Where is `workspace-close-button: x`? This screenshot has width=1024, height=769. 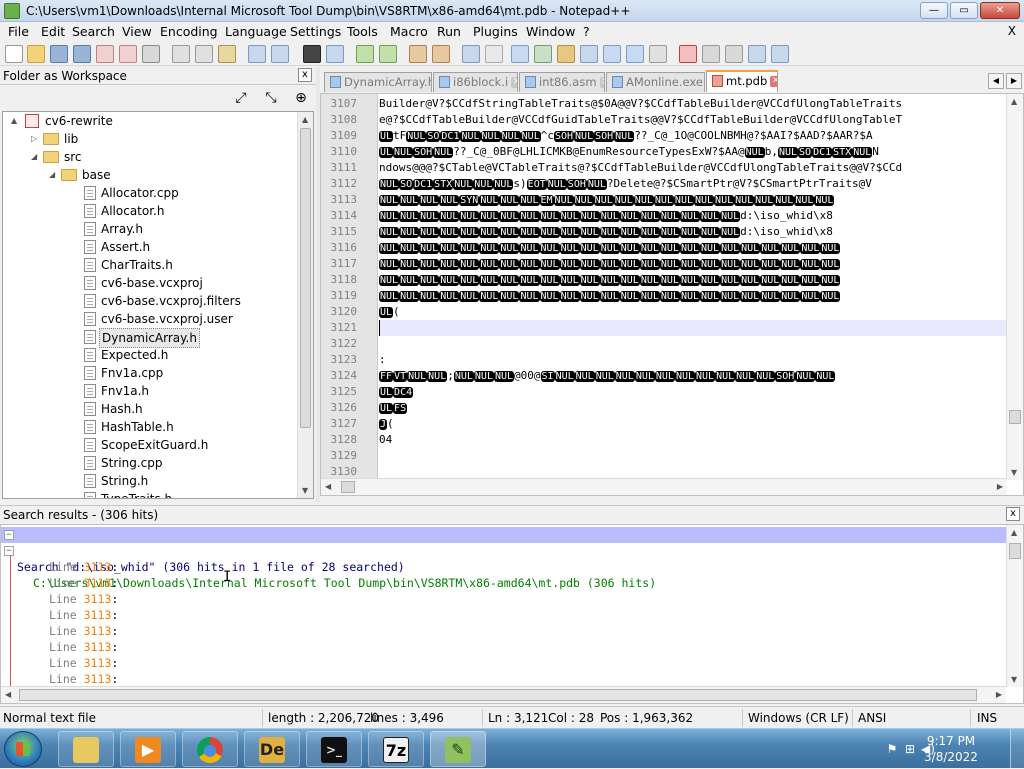 workspace-close-button: x is located at coordinates (305, 75).